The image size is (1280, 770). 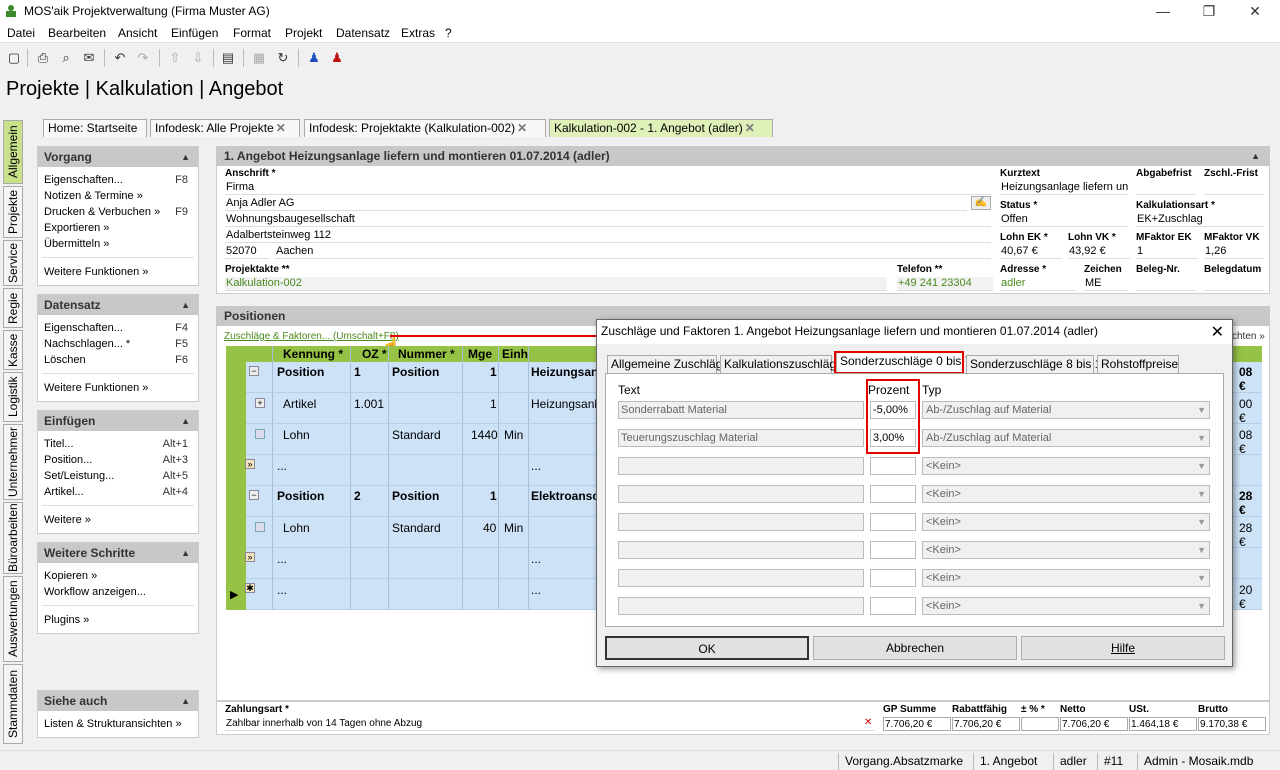 What do you see at coordinates (14, 58) in the screenshot?
I see `new-document-icon: ▢` at bounding box center [14, 58].